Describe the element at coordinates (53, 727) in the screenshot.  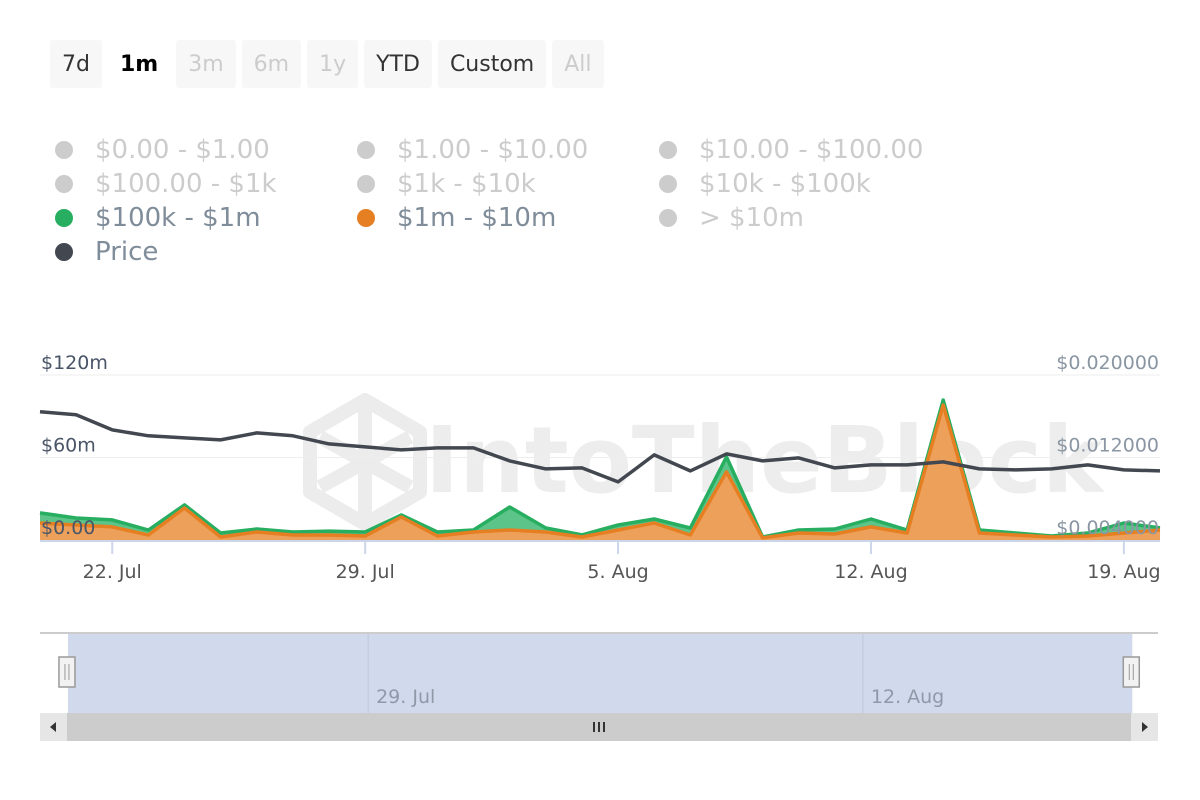
I see `scroll-left-button` at that location.